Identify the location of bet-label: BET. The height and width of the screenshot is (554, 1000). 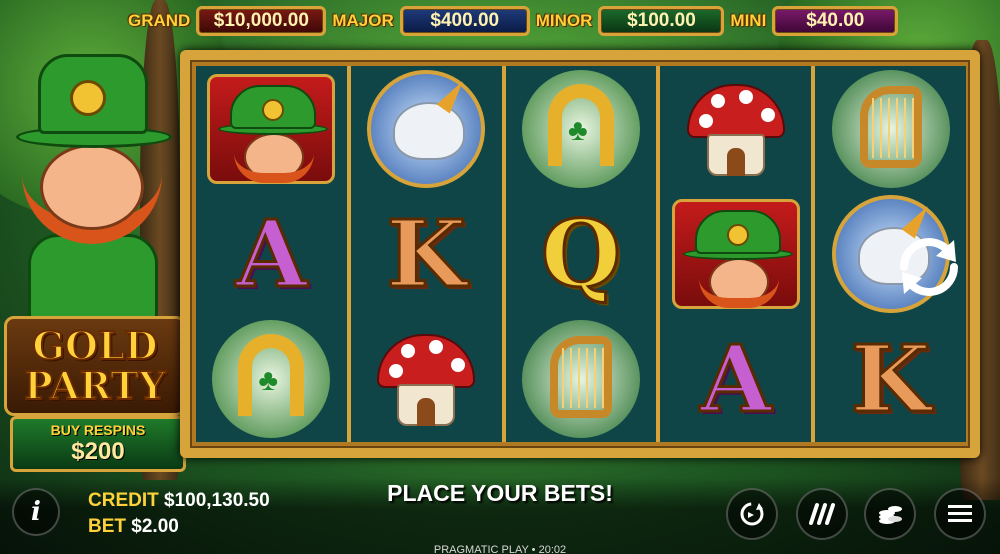
(107, 526).